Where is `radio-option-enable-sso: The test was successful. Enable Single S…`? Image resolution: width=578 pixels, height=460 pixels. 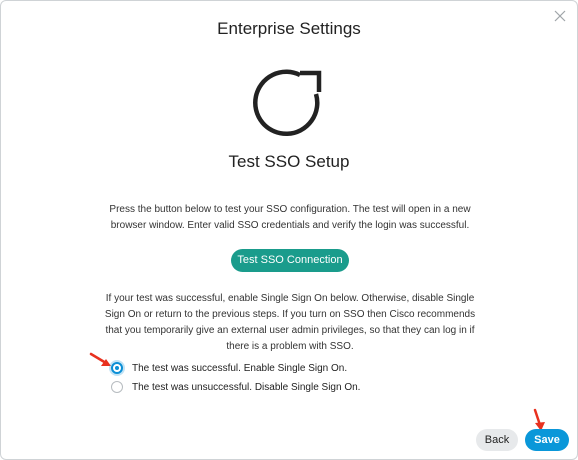
radio-option-enable-sso: The test was successful. Enable Single S… is located at coordinates (229, 368).